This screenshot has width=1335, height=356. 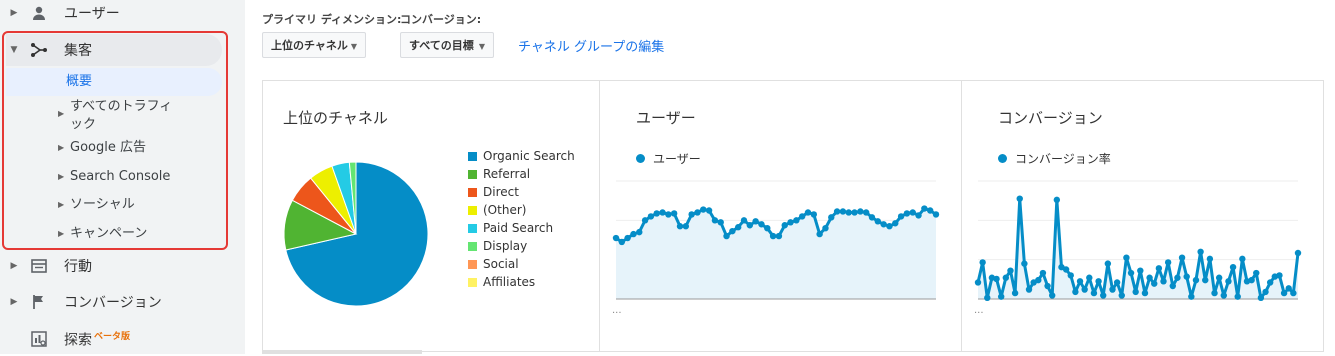 What do you see at coordinates (356, 234) in the screenshot?
I see `pie-chart` at bounding box center [356, 234].